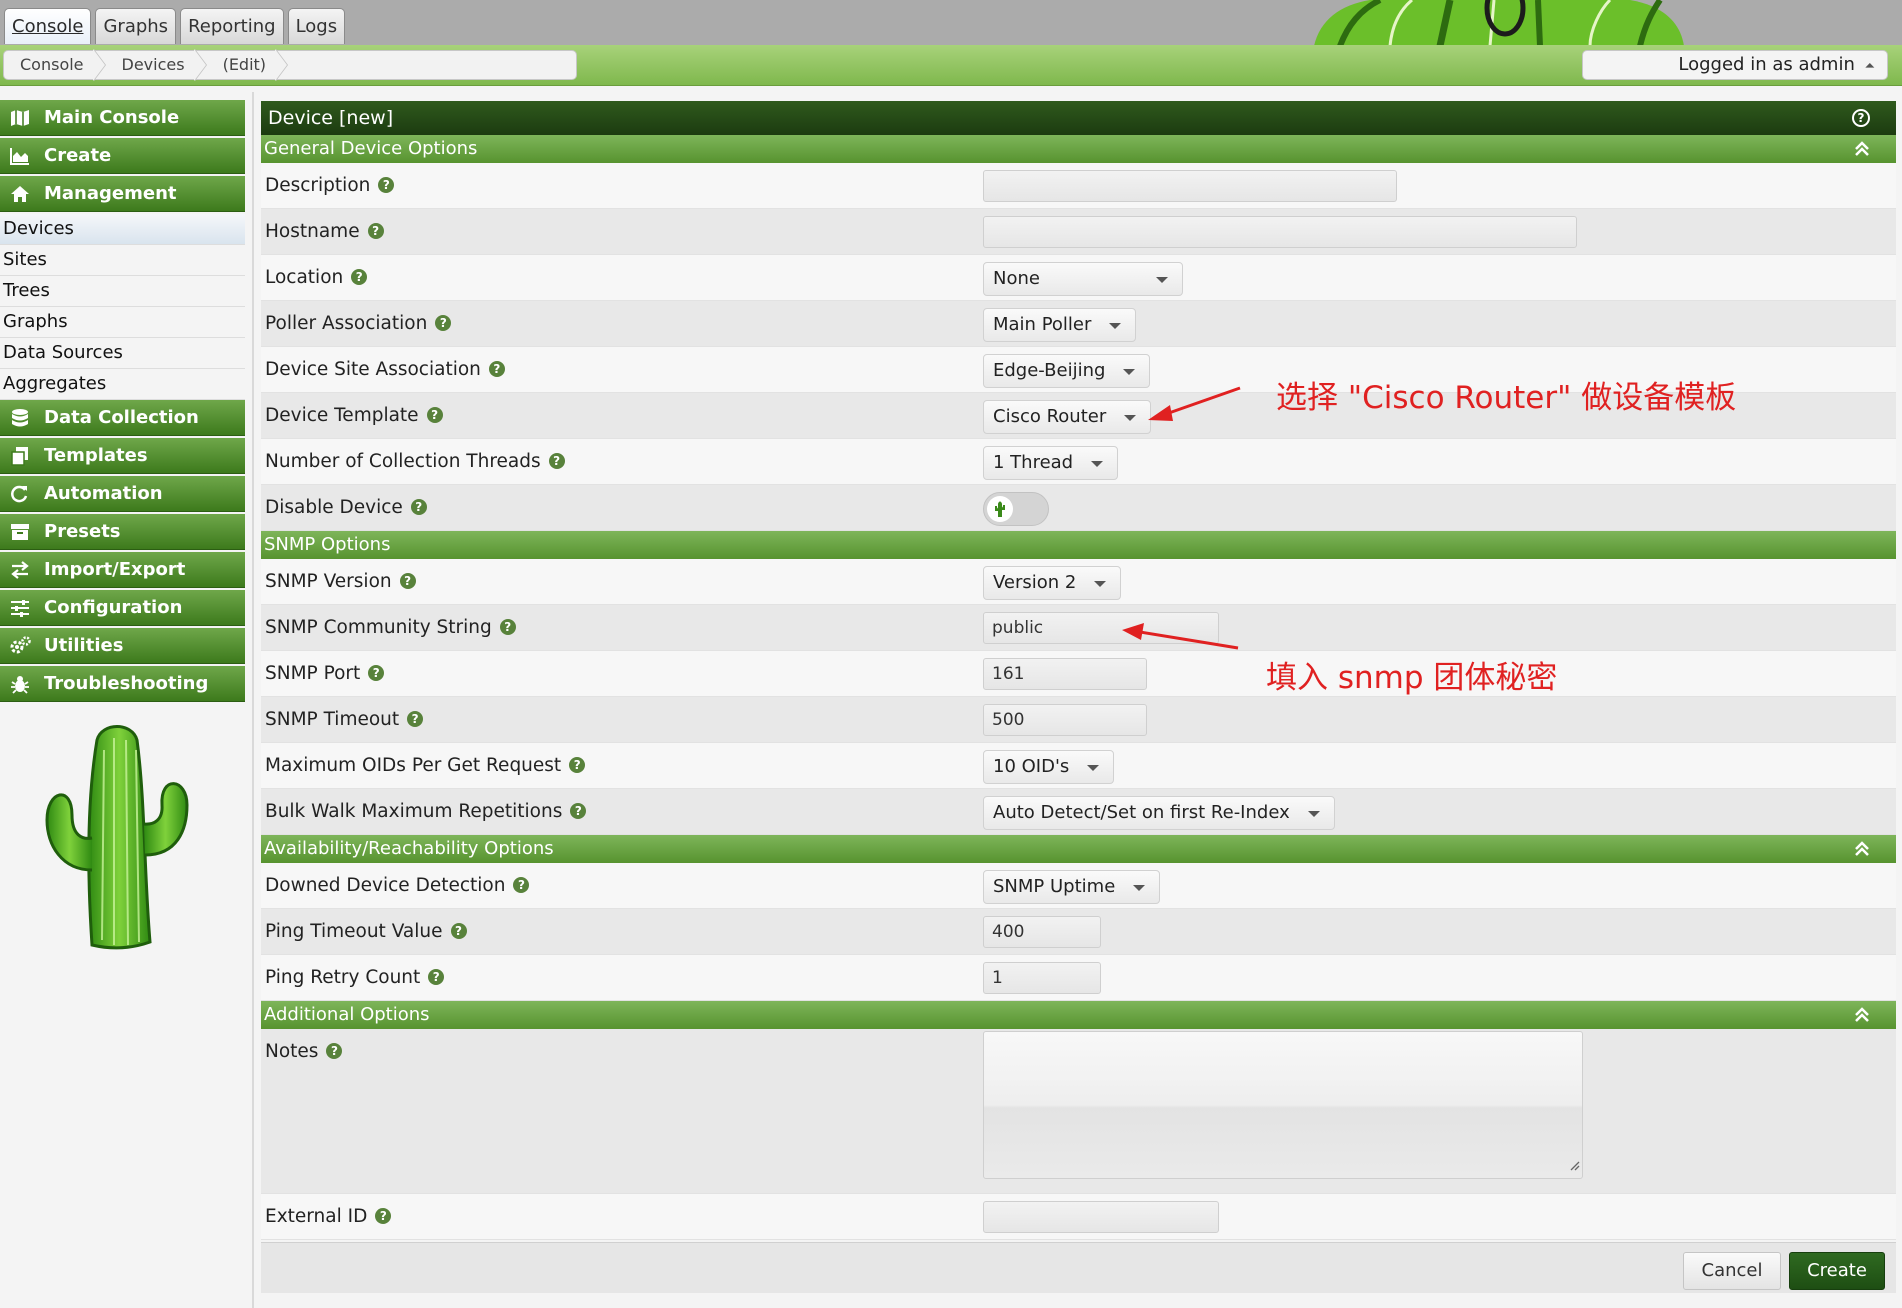  What do you see at coordinates (122, 570) in the screenshot?
I see `nav-import-export: Import/Export` at bounding box center [122, 570].